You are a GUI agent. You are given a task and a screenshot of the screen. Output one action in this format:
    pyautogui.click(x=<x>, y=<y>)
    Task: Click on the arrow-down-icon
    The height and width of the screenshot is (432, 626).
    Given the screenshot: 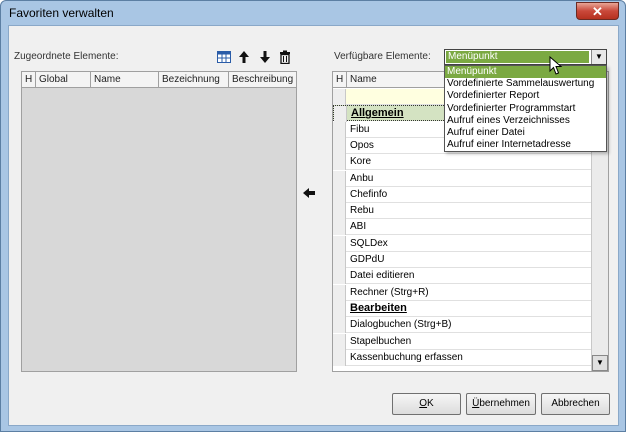 What is the action you would take?
    pyautogui.click(x=265, y=57)
    